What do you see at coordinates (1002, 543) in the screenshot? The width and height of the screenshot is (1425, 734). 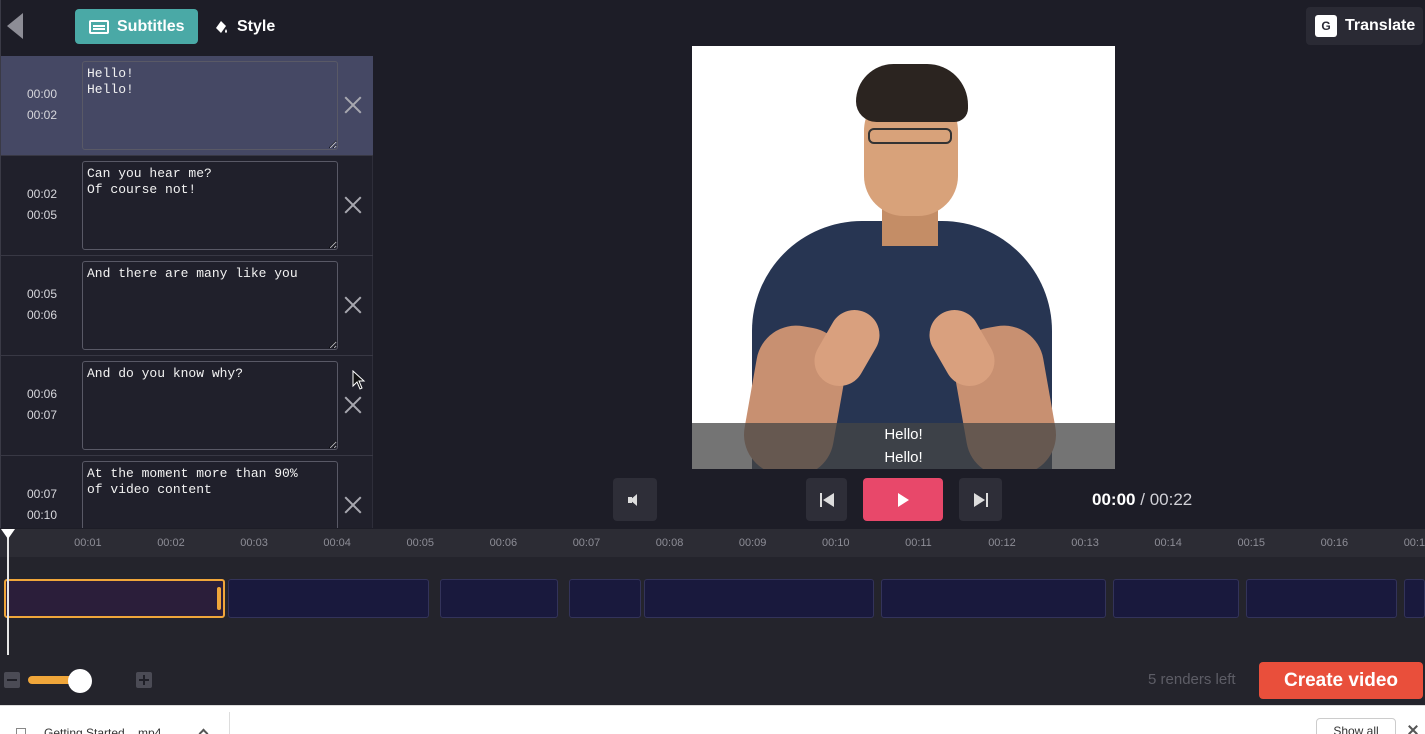 I see `timeline-tick-label: 00:12` at bounding box center [1002, 543].